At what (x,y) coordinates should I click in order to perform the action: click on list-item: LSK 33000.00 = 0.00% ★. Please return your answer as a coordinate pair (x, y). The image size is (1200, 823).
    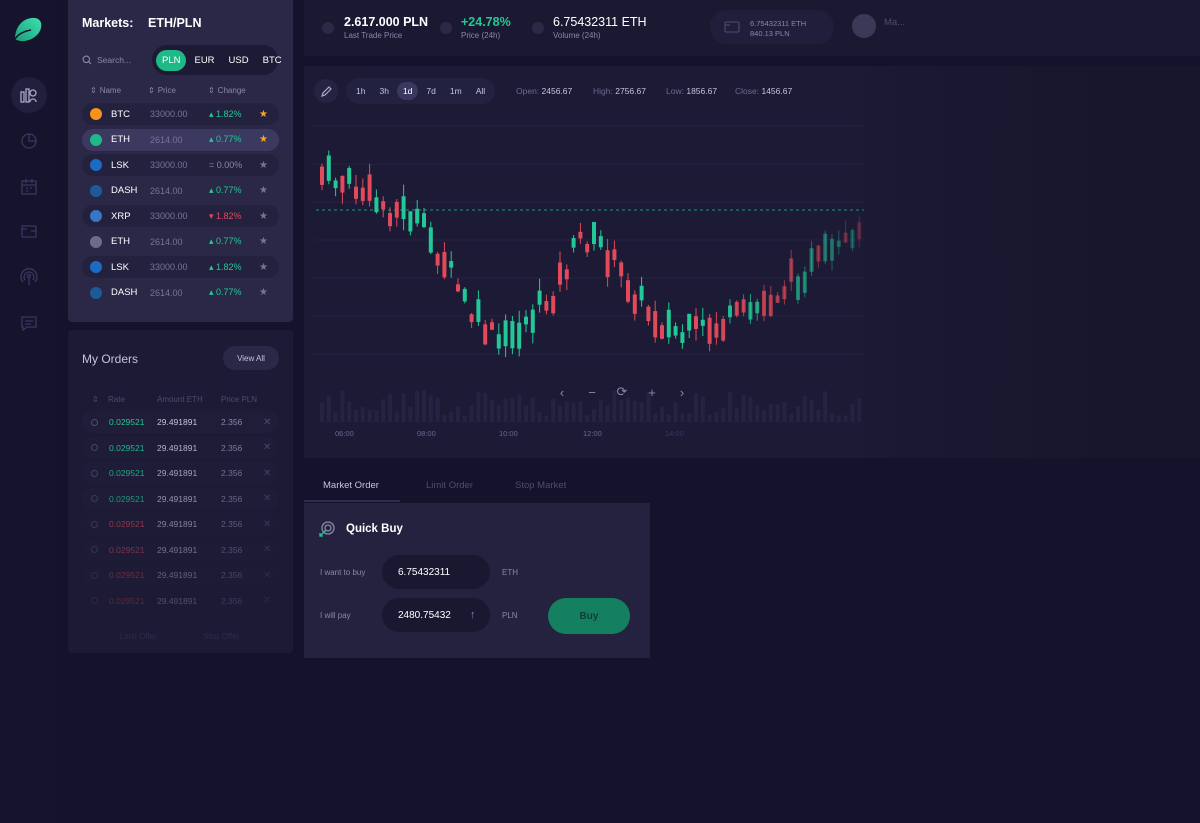
    Looking at the image, I should click on (180, 165).